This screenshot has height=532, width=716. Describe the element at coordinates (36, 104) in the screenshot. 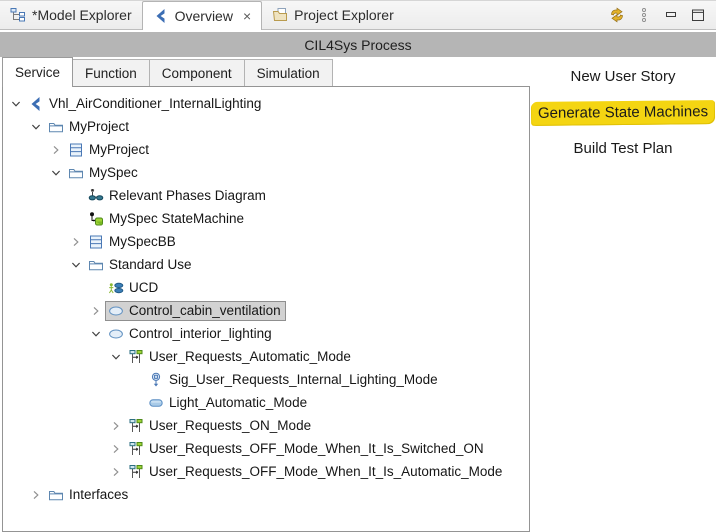

I see `system-icon` at that location.